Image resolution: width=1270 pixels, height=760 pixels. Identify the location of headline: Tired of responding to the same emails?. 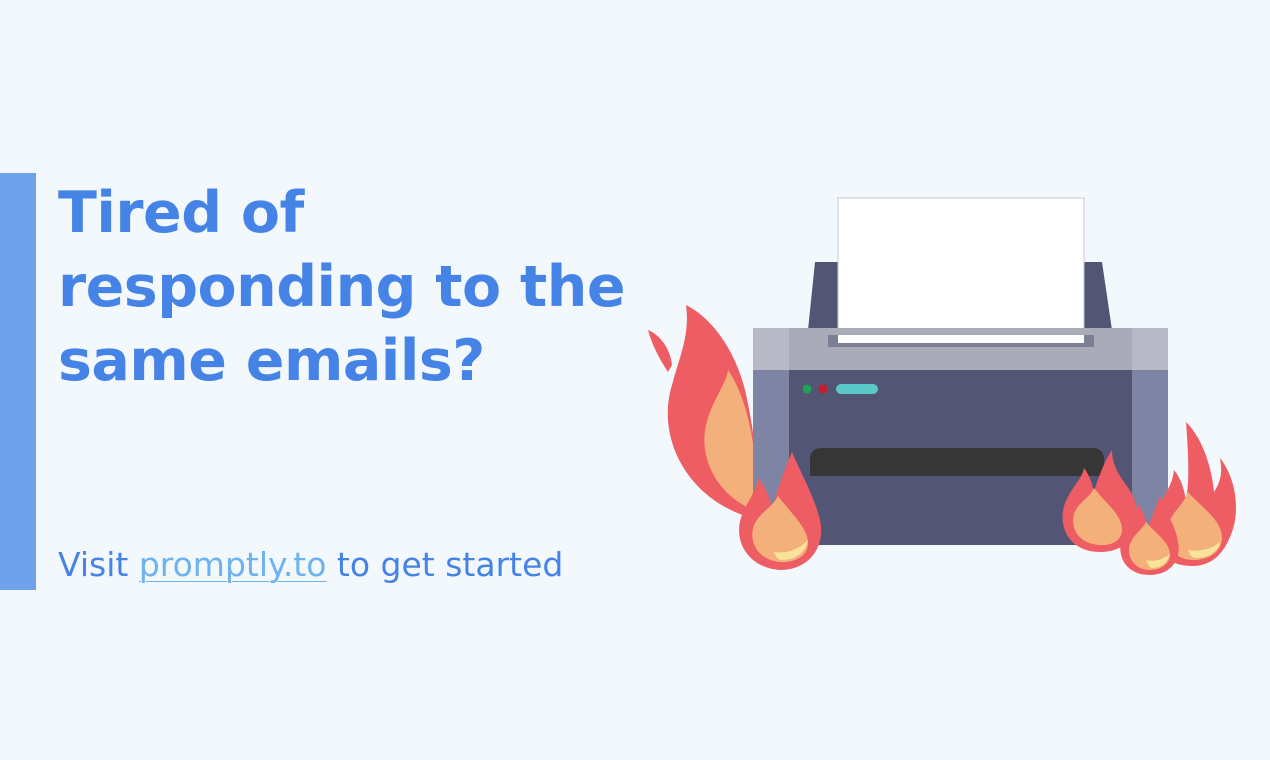
(358, 287).